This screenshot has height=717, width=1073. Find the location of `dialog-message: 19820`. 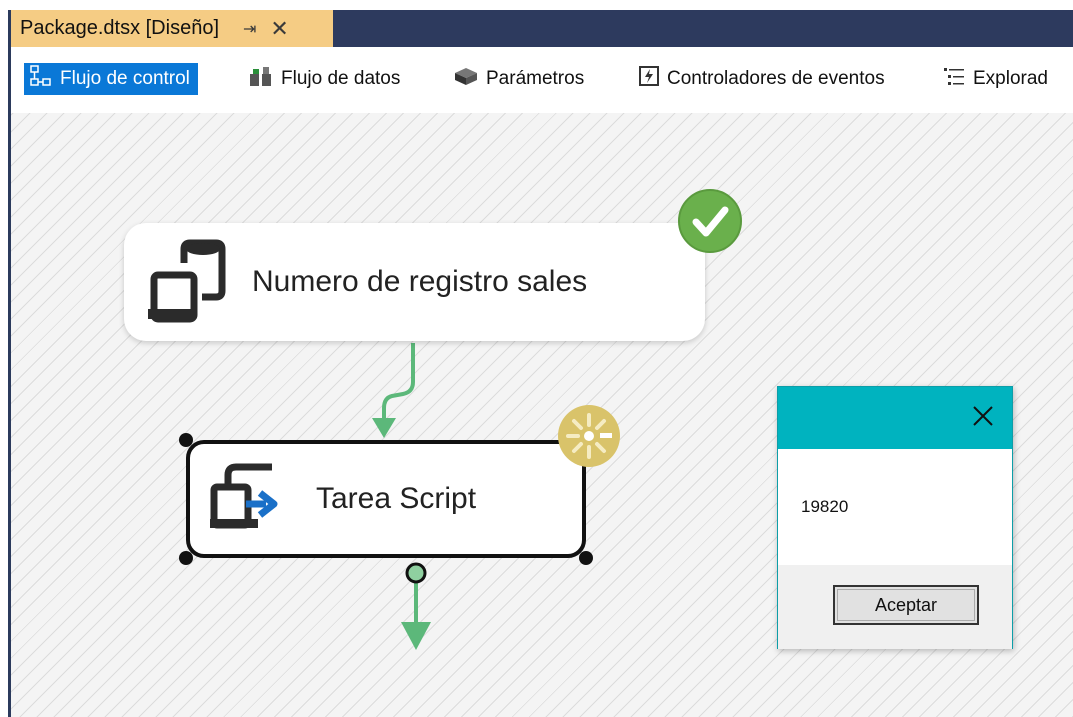

dialog-message: 19820 is located at coordinates (825, 506).